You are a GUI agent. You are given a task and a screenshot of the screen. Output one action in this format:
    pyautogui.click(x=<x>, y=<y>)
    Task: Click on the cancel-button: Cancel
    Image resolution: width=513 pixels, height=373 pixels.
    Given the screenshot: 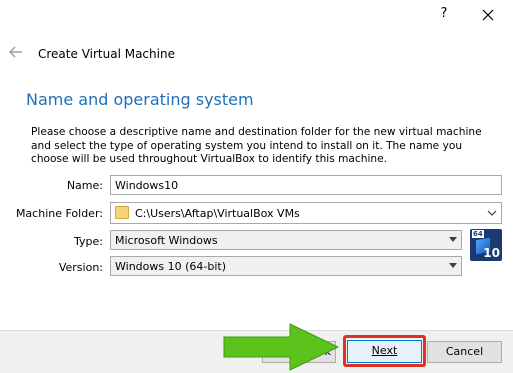 What is the action you would take?
    pyautogui.click(x=464, y=352)
    